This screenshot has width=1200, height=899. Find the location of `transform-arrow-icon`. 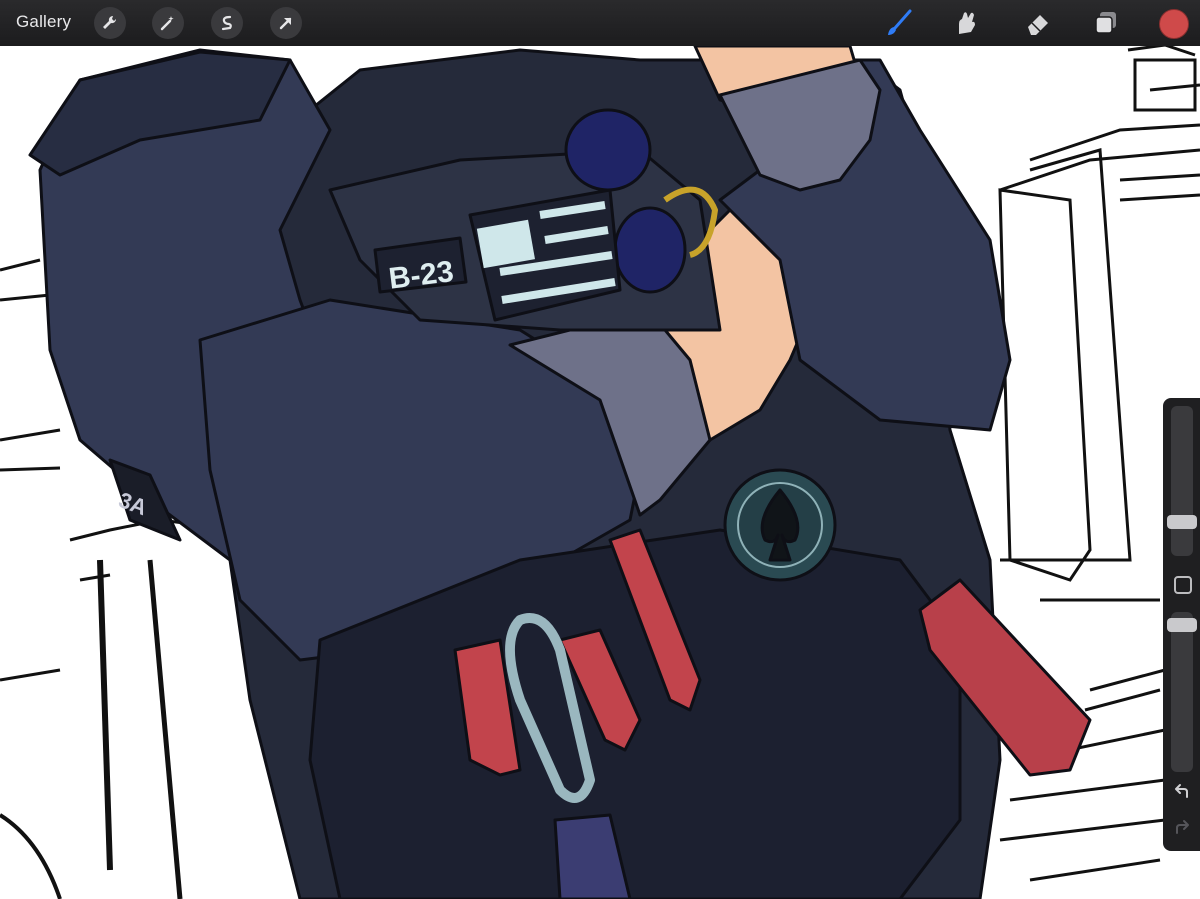

transform-arrow-icon is located at coordinates (285, 23).